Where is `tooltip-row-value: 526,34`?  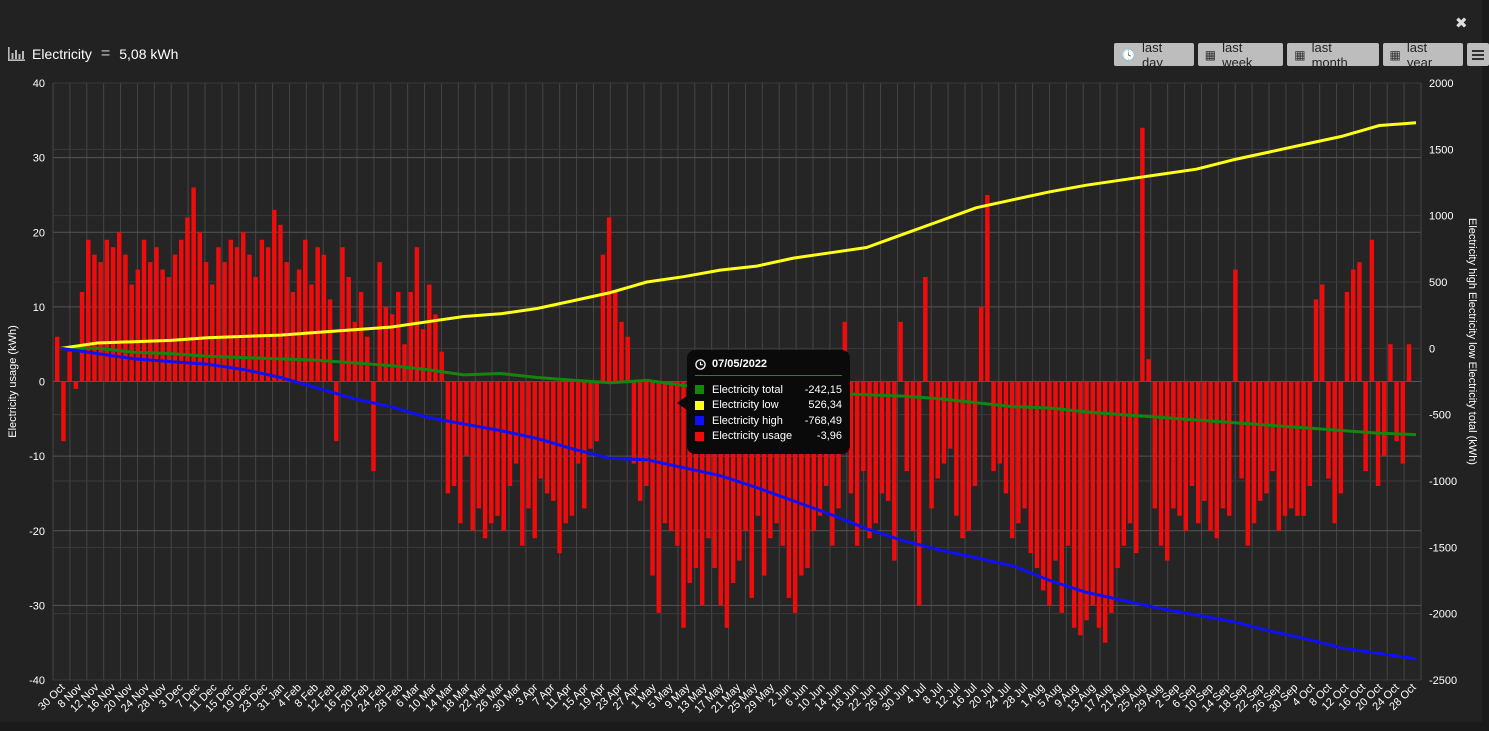 tooltip-row-value: 526,34 is located at coordinates (825, 405).